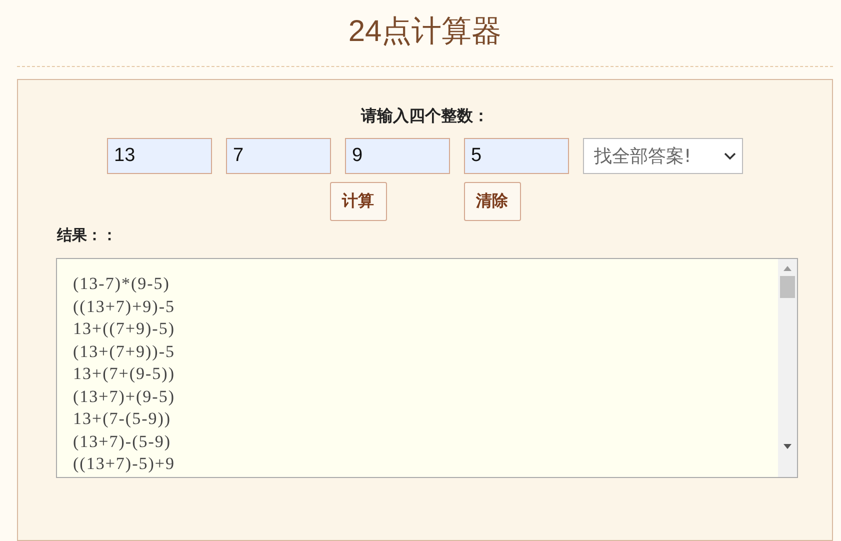  What do you see at coordinates (516, 156) in the screenshot?
I see `number-field: 5` at bounding box center [516, 156].